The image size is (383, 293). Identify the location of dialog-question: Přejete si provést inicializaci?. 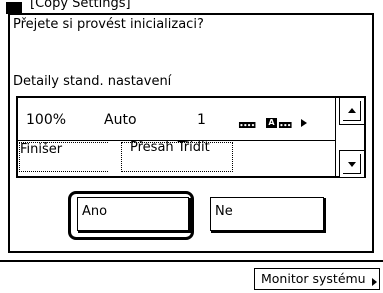
(108, 24).